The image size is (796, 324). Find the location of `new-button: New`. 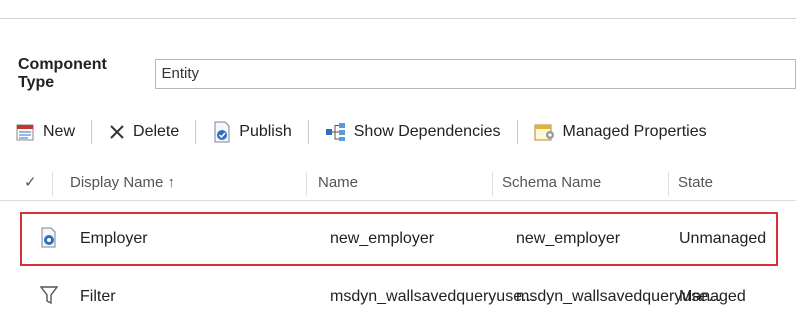

new-button: New is located at coordinates (45, 132).